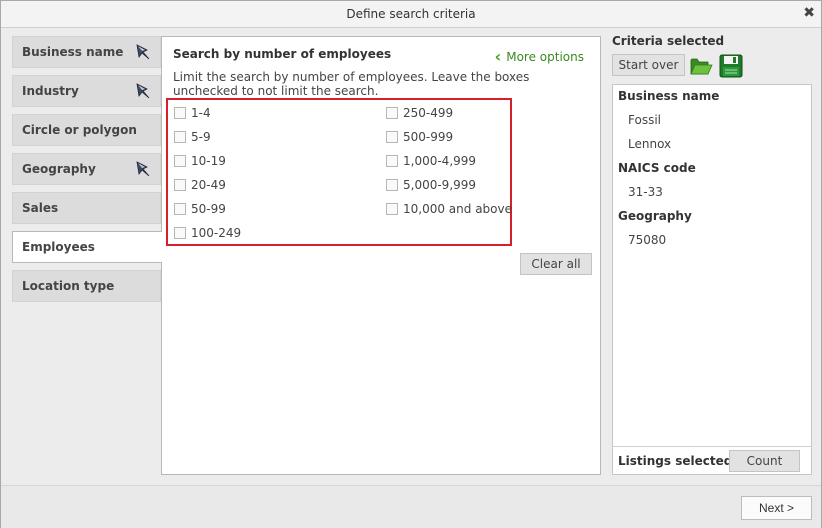  What do you see at coordinates (40, 208) in the screenshot?
I see `nav-item-label: Sales` at bounding box center [40, 208].